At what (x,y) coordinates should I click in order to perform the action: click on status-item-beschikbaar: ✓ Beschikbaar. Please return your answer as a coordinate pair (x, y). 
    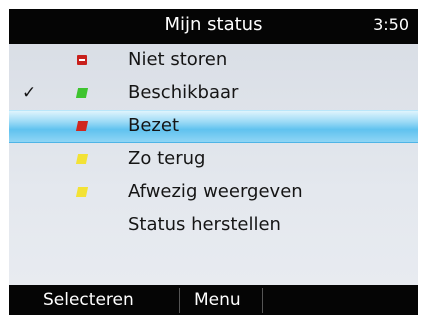
    Looking at the image, I should click on (213, 93).